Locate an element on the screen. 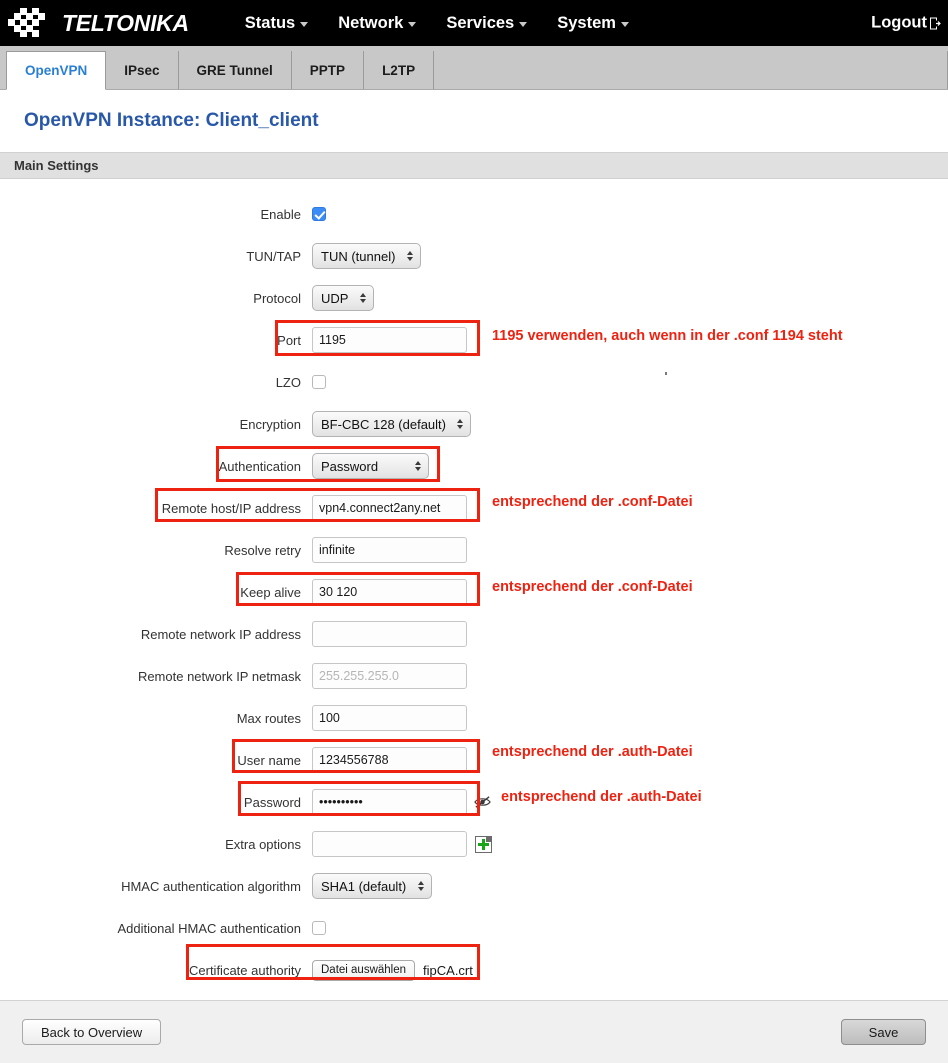  max-routes-input is located at coordinates (389, 718).